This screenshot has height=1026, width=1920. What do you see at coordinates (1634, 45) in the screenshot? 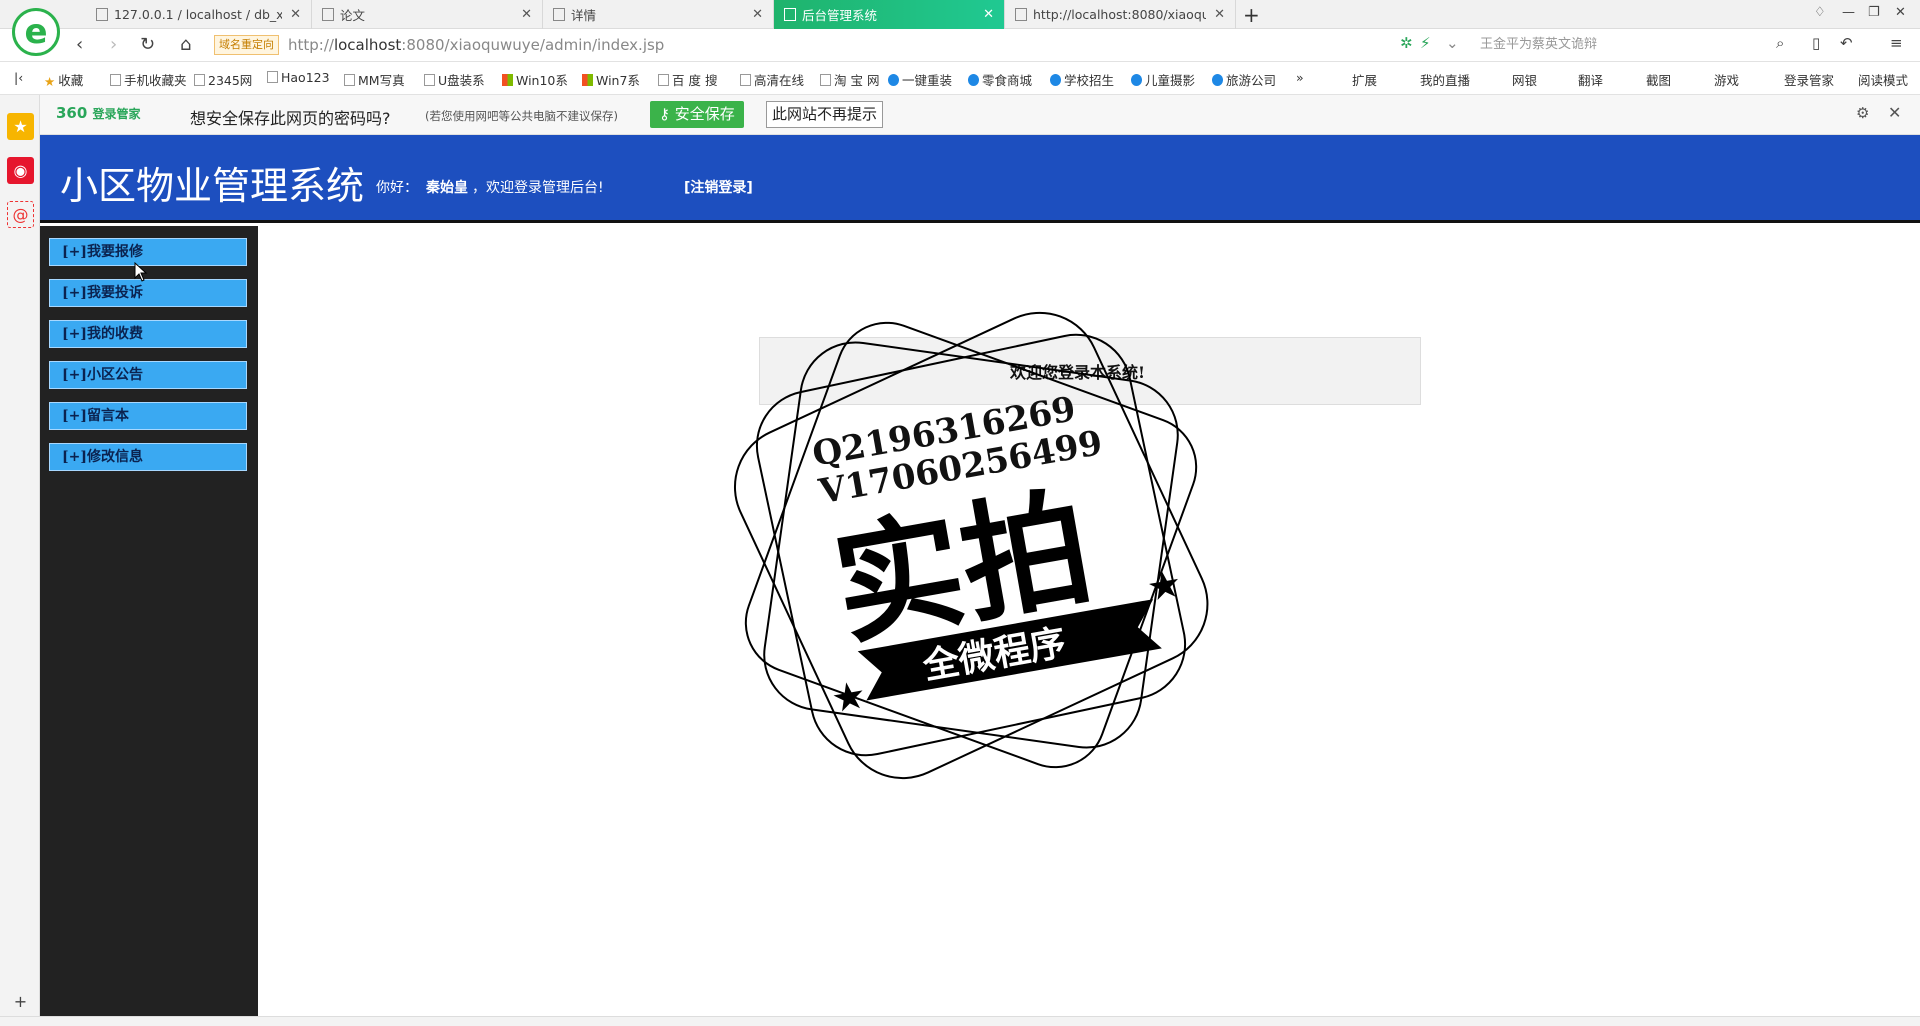
I see `search-input: 王金平为蔡英文诡辩` at bounding box center [1634, 45].